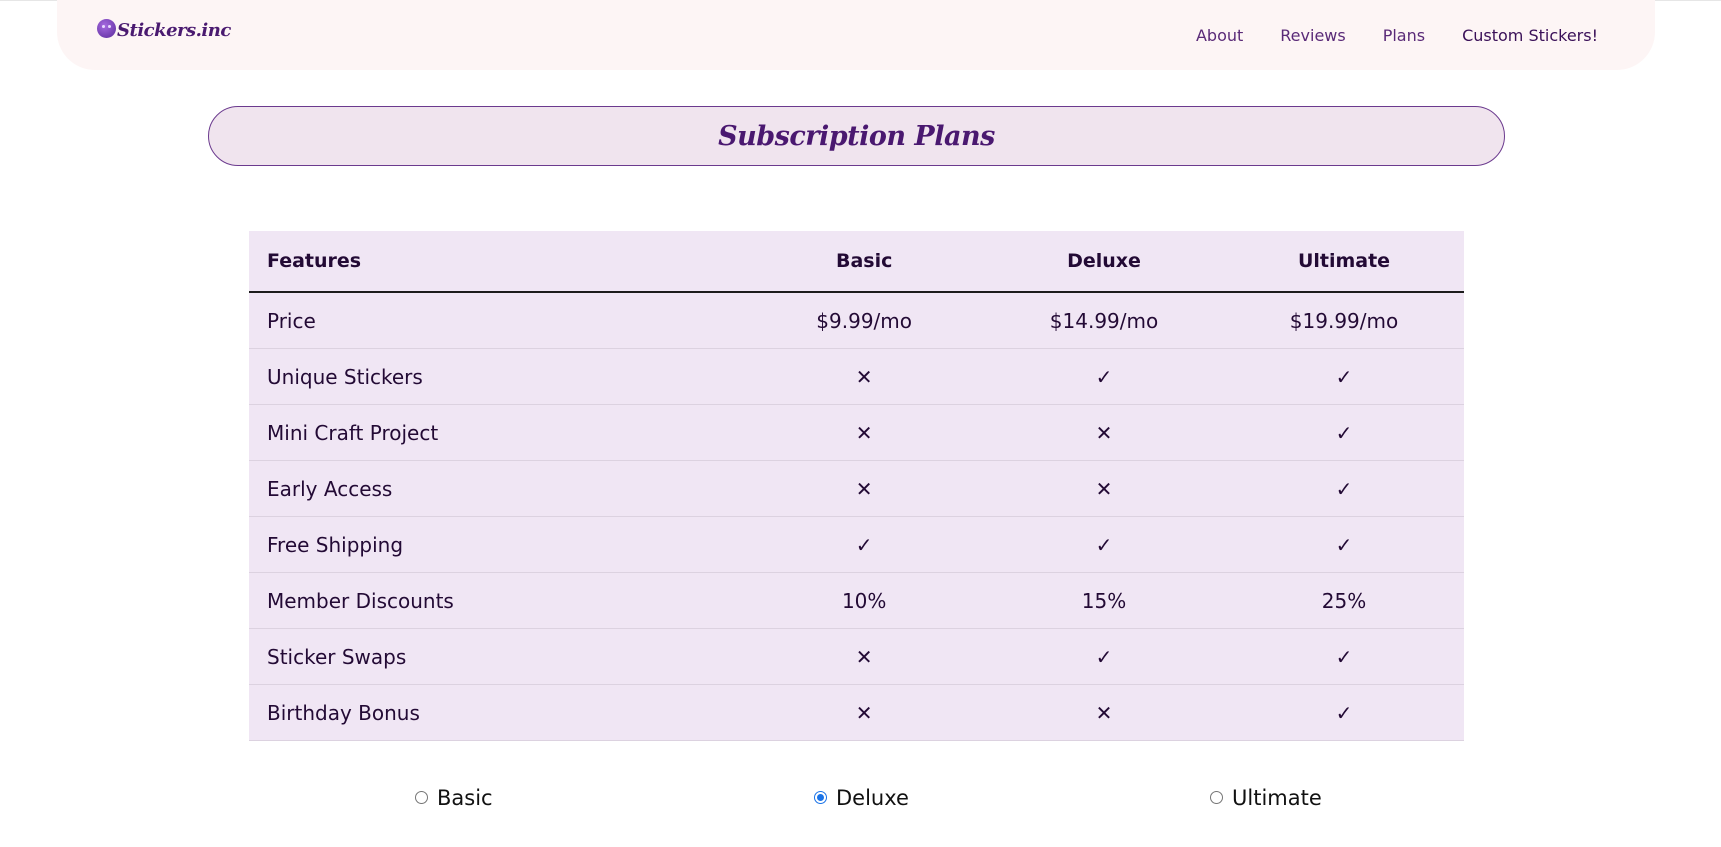  I want to click on header-ultimate: Ultimate, so click(1344, 262).